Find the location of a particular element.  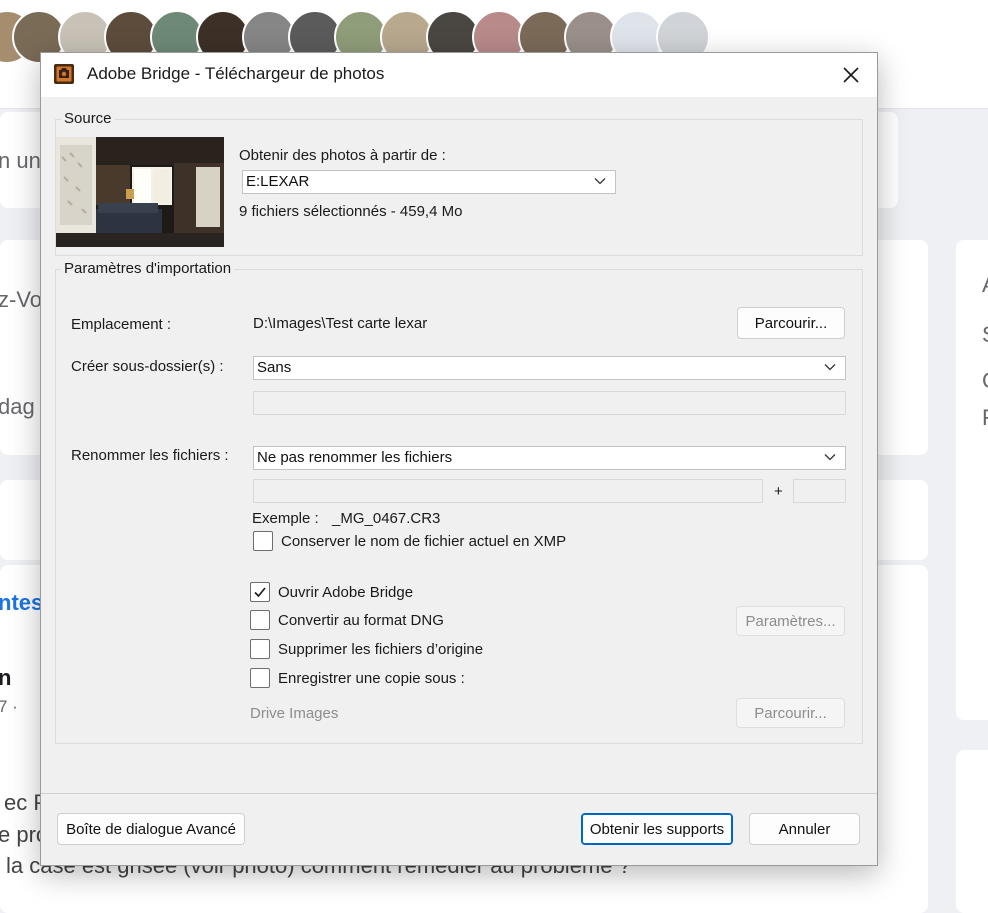

background-text: 7 · is located at coordinates (9, 706).